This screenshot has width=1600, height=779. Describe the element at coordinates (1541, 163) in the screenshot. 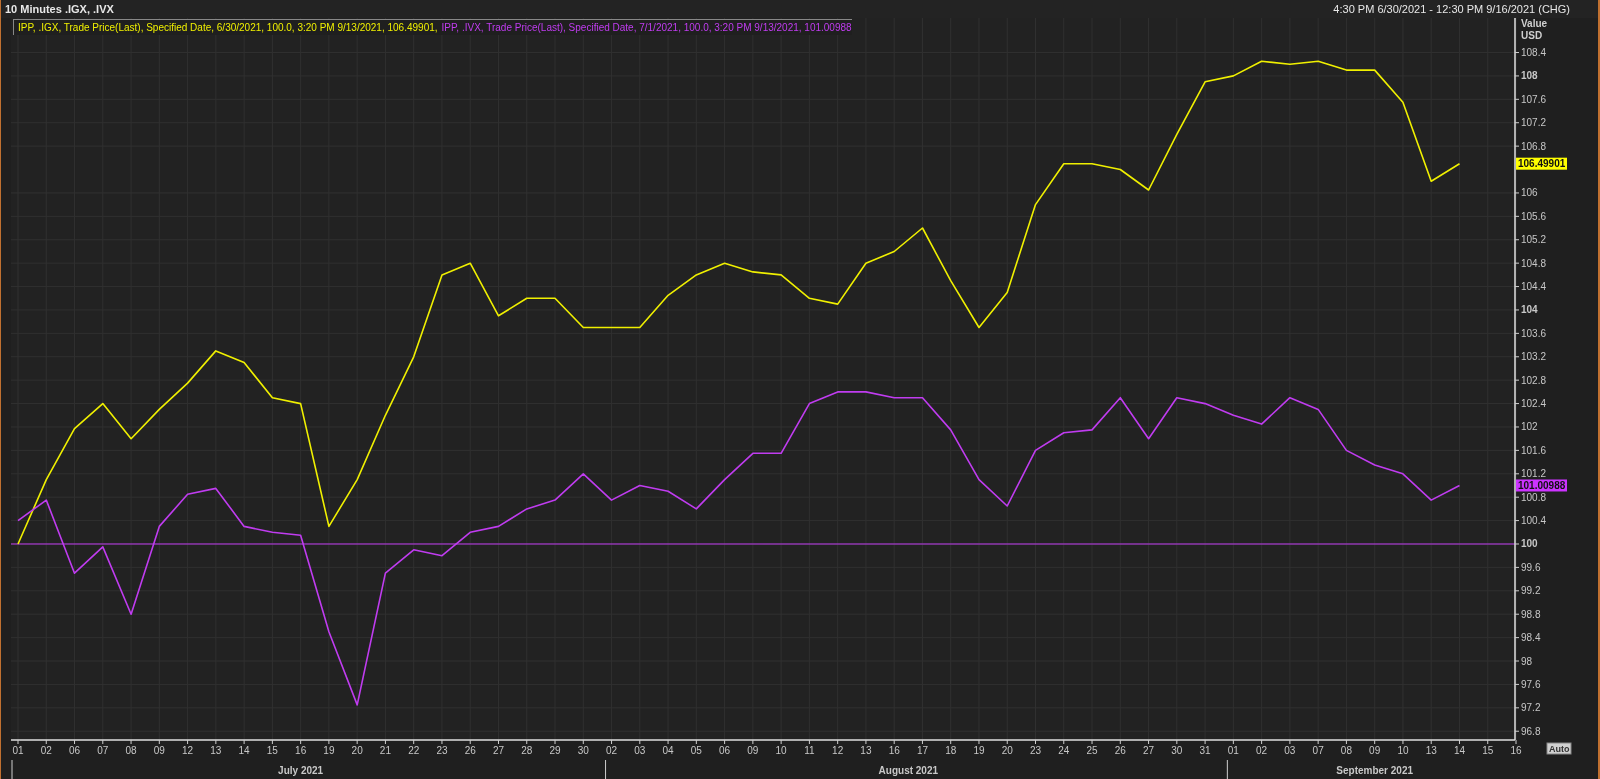

I see `last-value-badge: 106.49901` at that location.